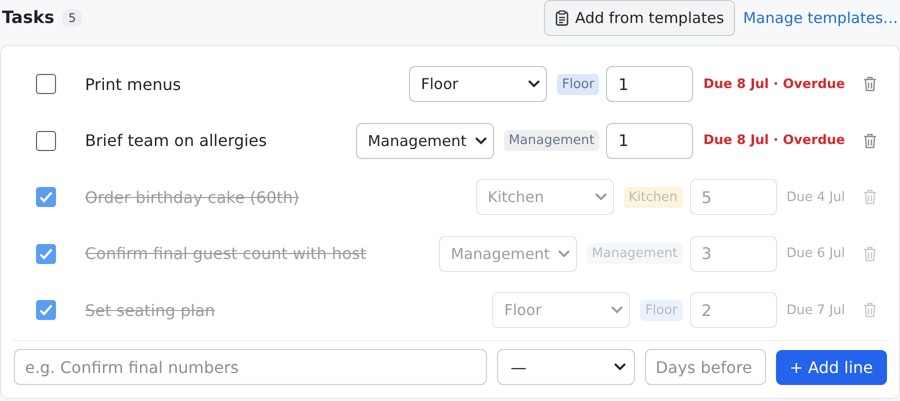 Image resolution: width=900 pixels, height=401 pixels. Describe the element at coordinates (150, 310) in the screenshot. I see `task-title: Set seating plan` at that location.